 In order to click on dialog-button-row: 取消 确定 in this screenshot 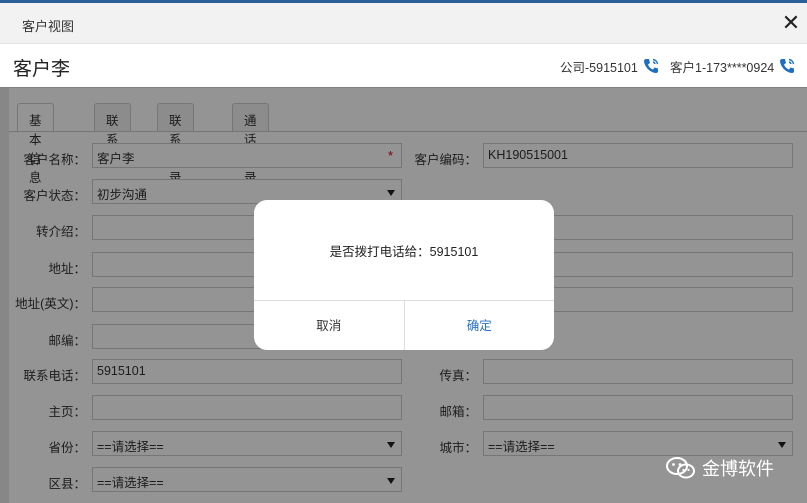, I will do `click(404, 325)`.